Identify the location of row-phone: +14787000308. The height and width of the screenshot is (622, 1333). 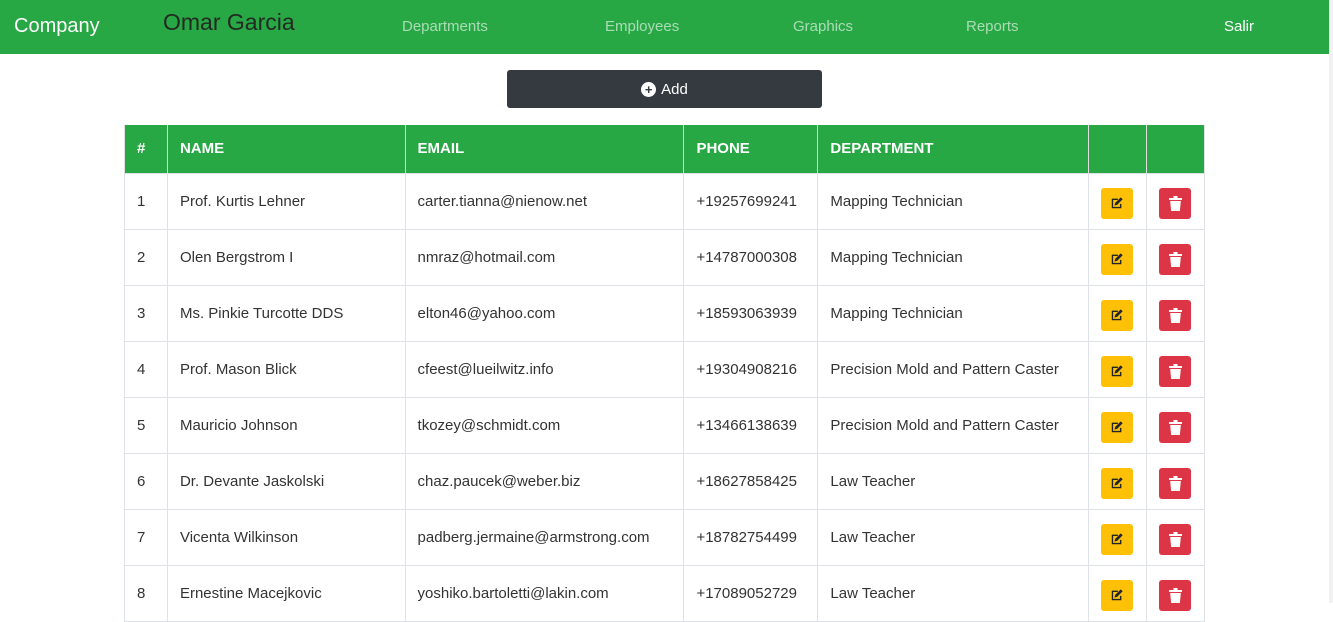
(751, 257).